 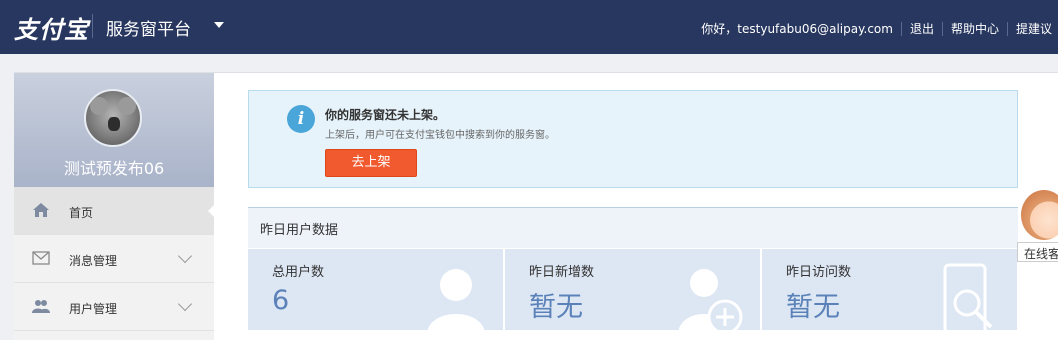 What do you see at coordinates (975, 28) in the screenshot?
I see `help-center-link: 帮助中心` at bounding box center [975, 28].